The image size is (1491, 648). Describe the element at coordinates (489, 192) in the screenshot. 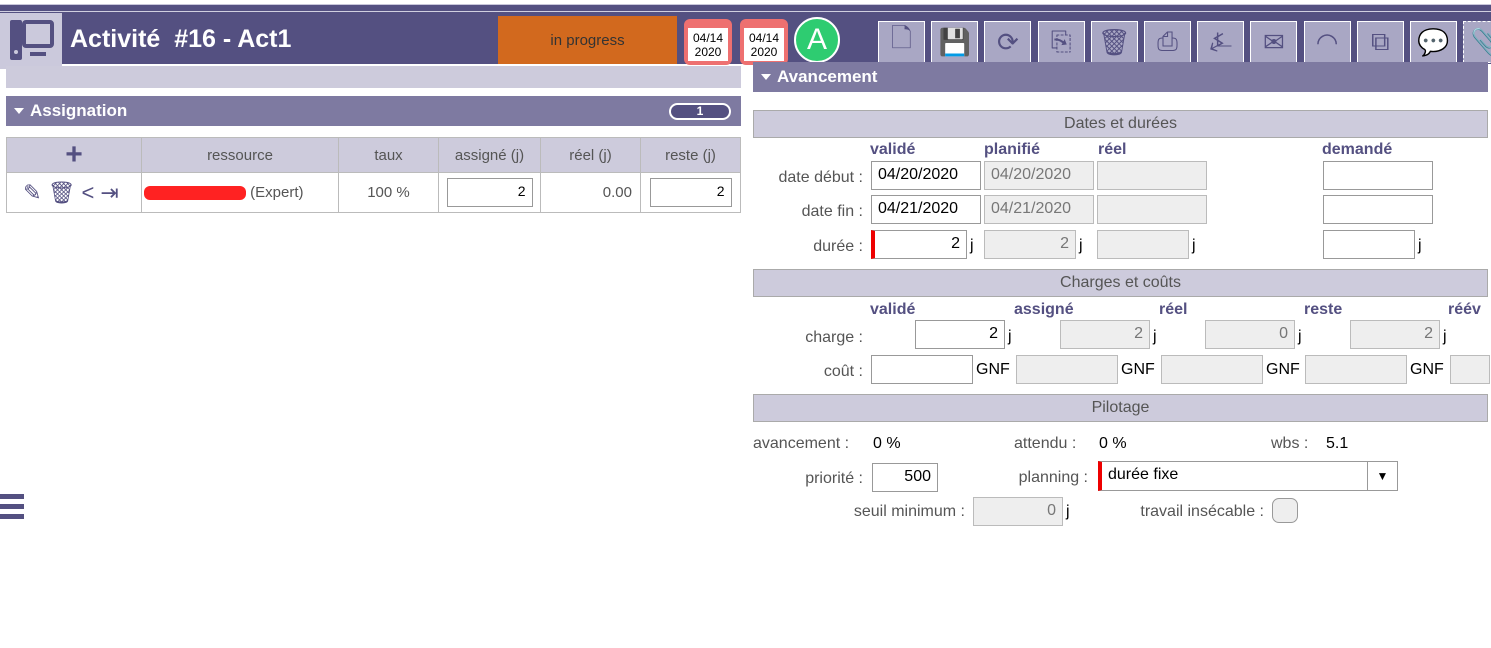

I see `assigned-input: 2` at that location.